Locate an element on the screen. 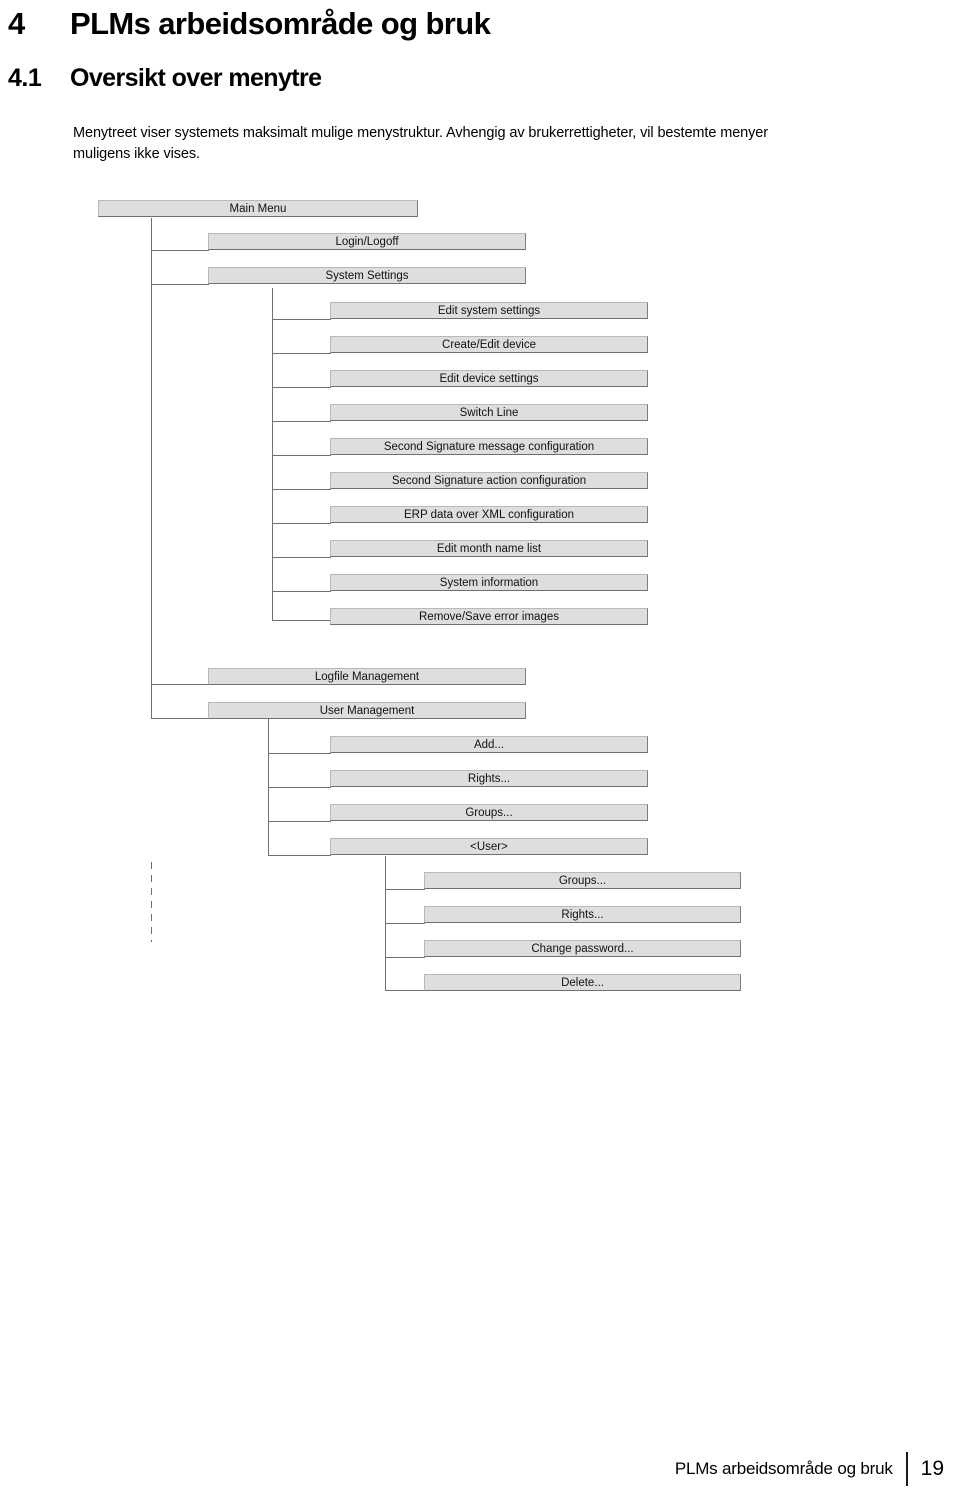 Image resolution: width=960 pixels, height=1500 pixels. connector-rights is located at coordinates (299, 787).